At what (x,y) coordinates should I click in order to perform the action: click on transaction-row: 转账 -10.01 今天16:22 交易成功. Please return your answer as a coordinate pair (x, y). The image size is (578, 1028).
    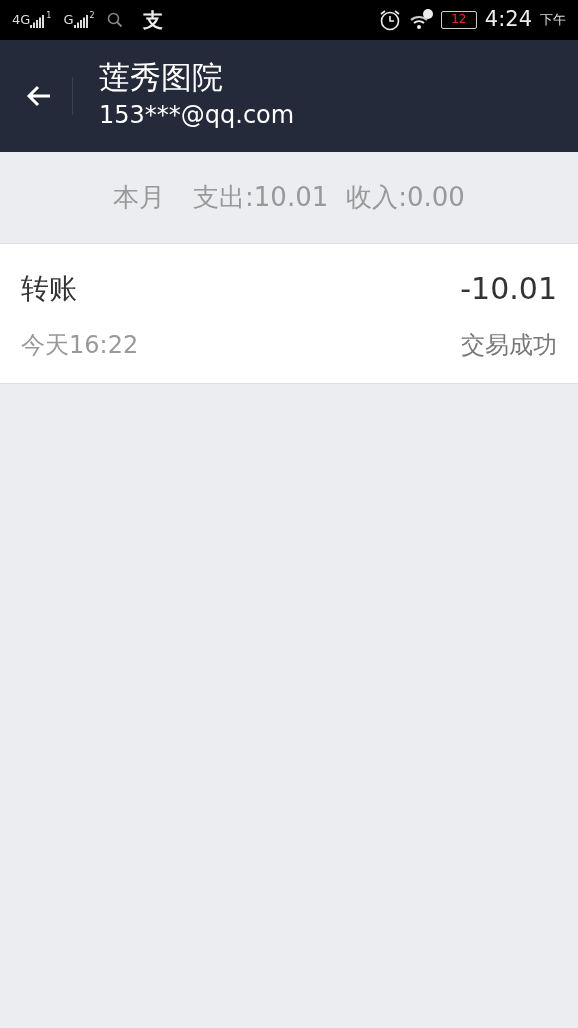
    Looking at the image, I should click on (289, 314).